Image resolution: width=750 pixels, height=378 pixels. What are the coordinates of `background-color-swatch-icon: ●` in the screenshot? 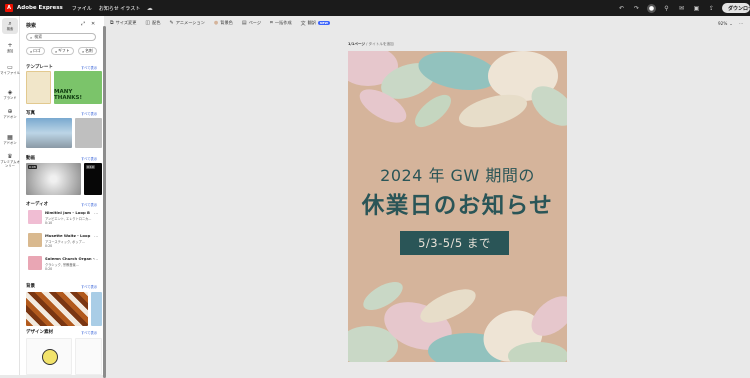 It's located at (216, 23).